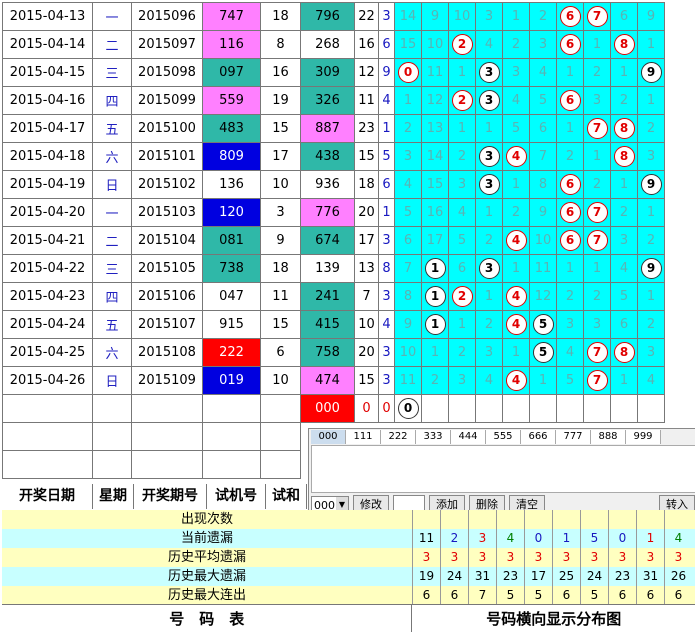  Describe the element at coordinates (366, 212) in the screenshot. I see `span-value: 20` at that location.